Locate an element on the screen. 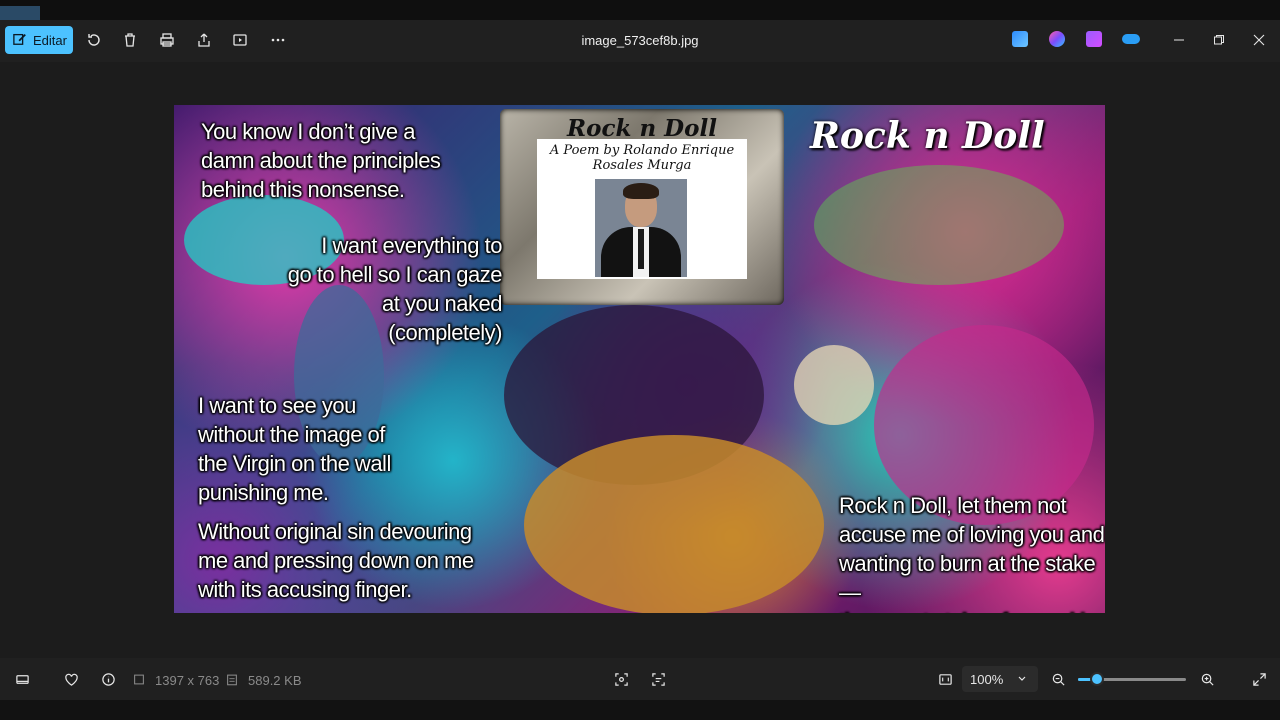 This screenshot has width=1280, height=720. dimensions-icon is located at coordinates (139, 679).